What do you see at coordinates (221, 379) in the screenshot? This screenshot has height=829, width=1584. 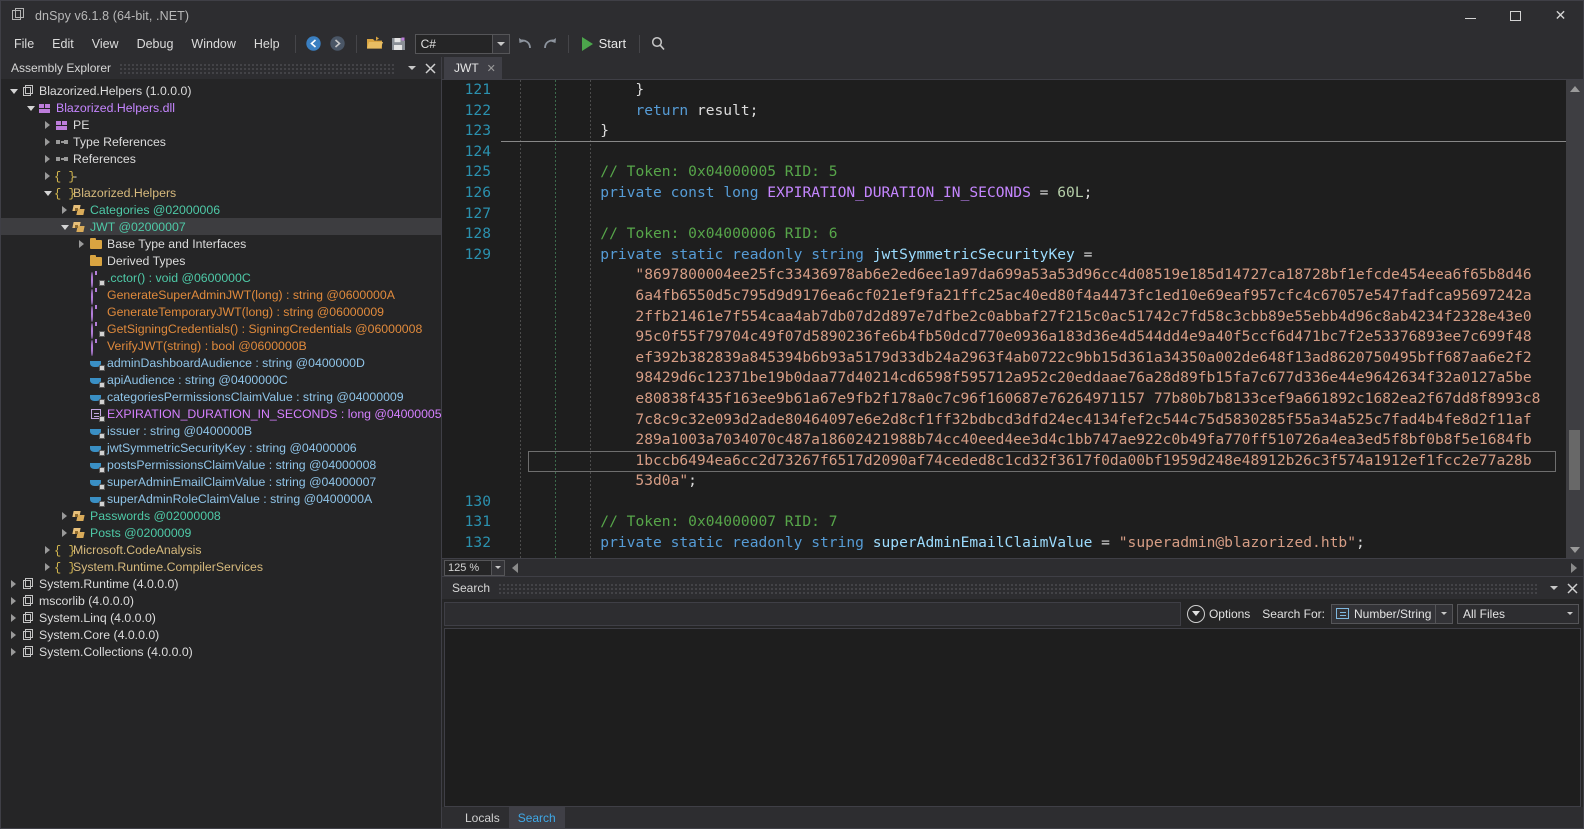 I see `tree-item: apiAudience : string @0400000C` at bounding box center [221, 379].